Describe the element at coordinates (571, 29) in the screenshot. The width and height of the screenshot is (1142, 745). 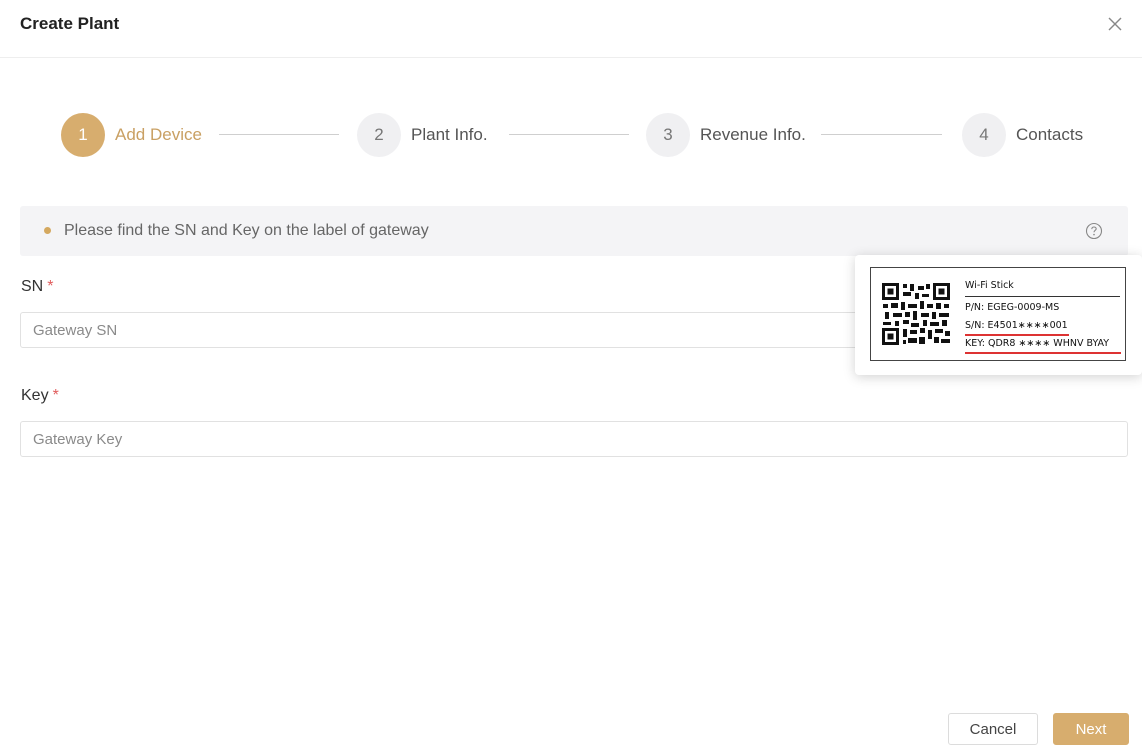
I see `dialog-header: Create Plant` at that location.